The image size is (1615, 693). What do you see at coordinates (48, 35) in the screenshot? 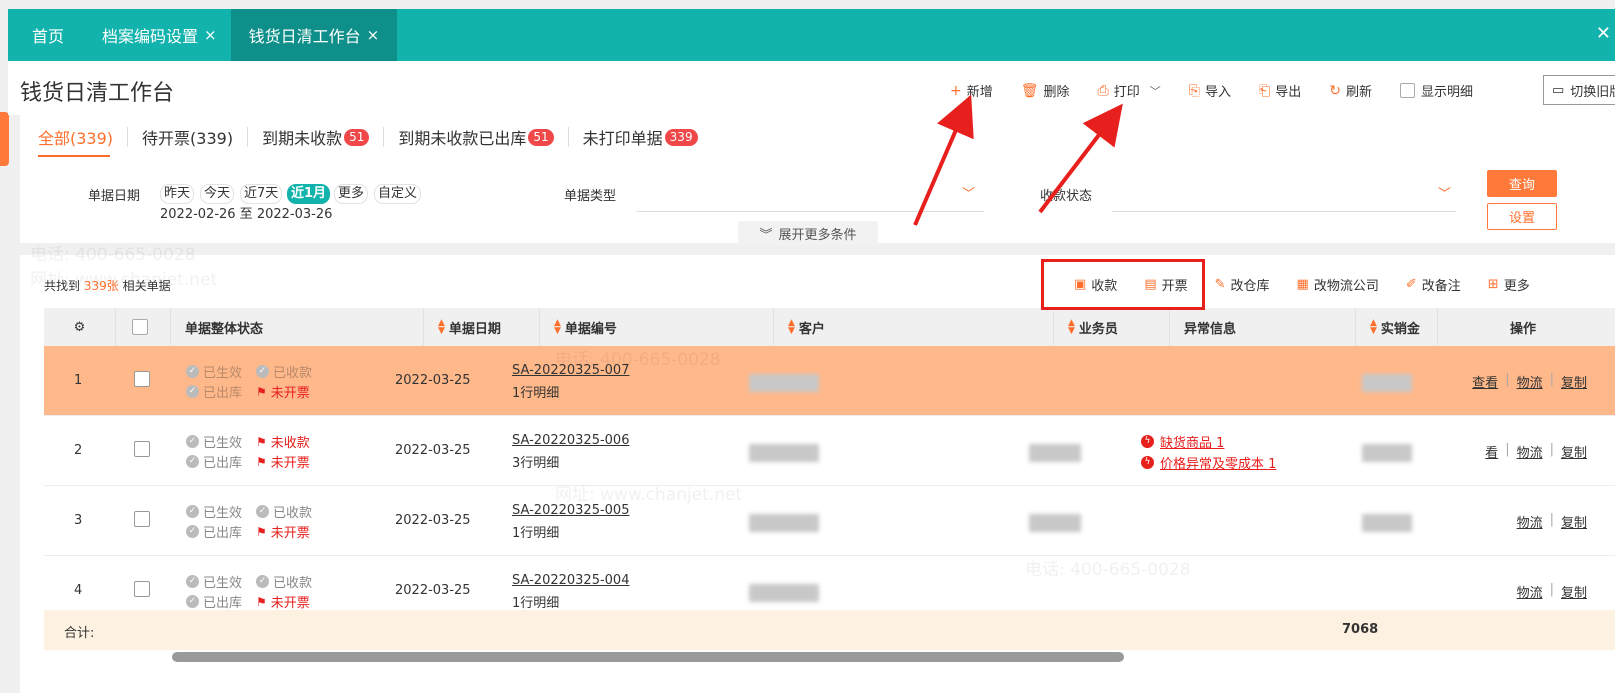
I see `tab-home: 首页` at bounding box center [48, 35].